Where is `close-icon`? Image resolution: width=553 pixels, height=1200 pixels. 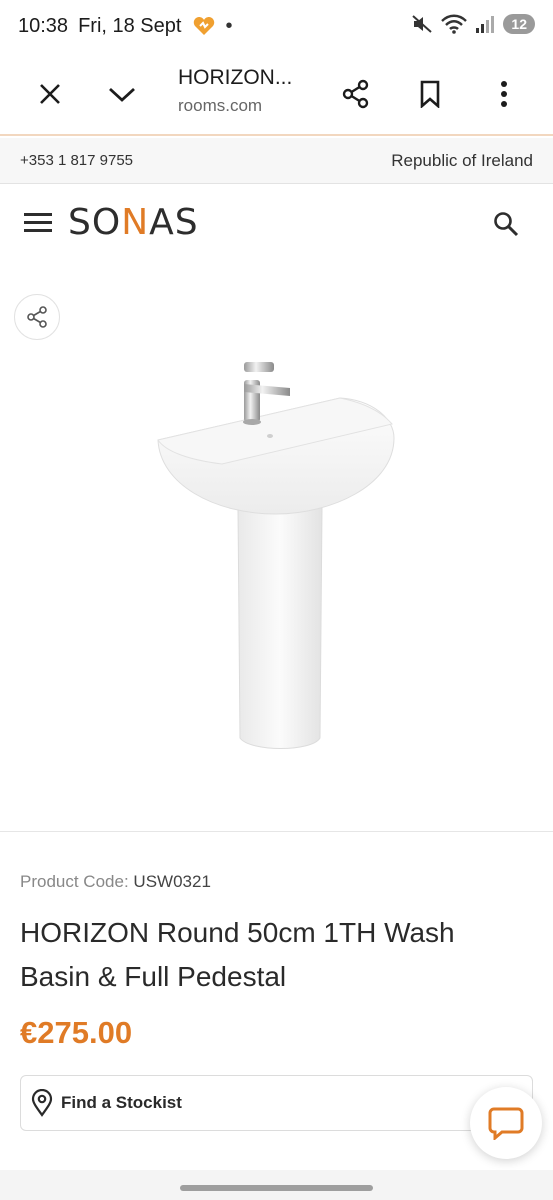
close-icon is located at coordinates (50, 94).